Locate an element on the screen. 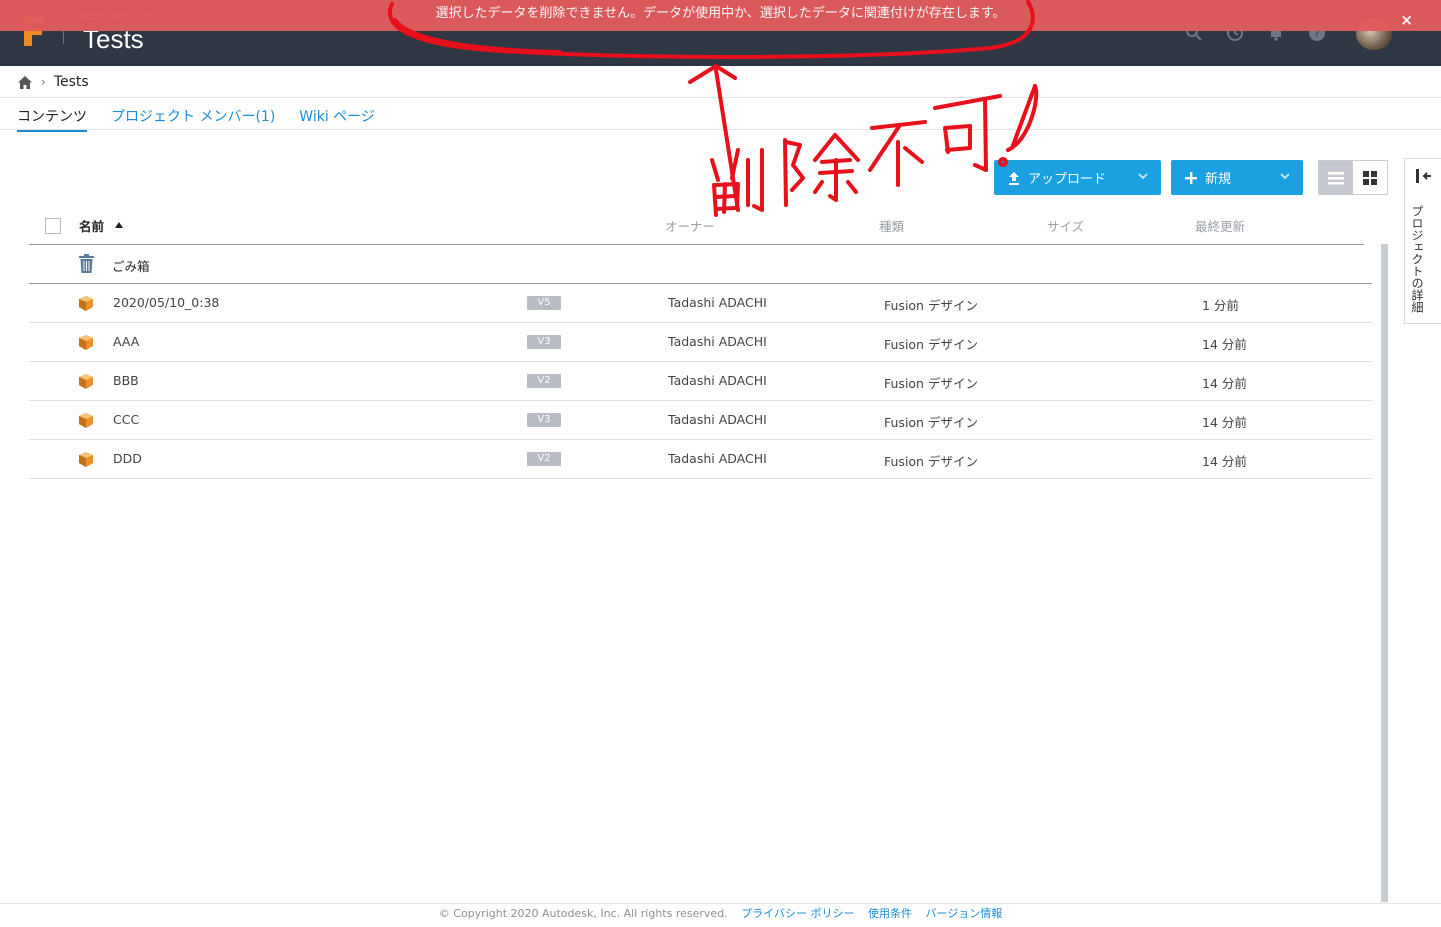  new-label: 新規 is located at coordinates (1218, 179).